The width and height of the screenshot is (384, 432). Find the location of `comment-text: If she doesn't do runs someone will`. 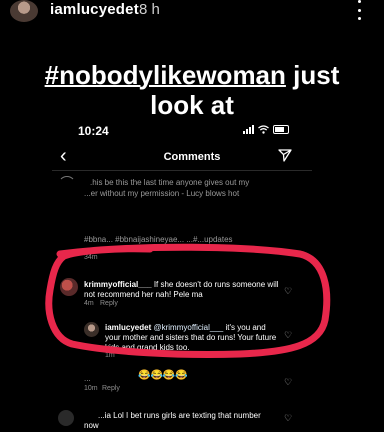

comment-text: If she doesn't do runs someone will is located at coordinates (215, 284).